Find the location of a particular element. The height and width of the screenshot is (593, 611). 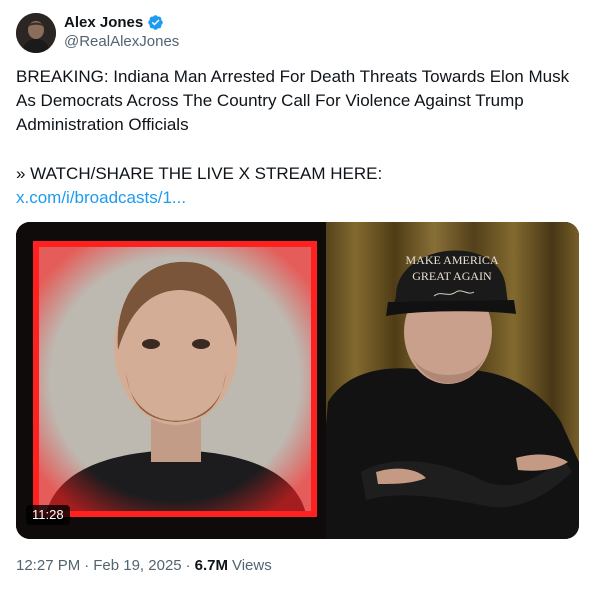

post-date: Feb 19, 2025 is located at coordinates (137, 565).